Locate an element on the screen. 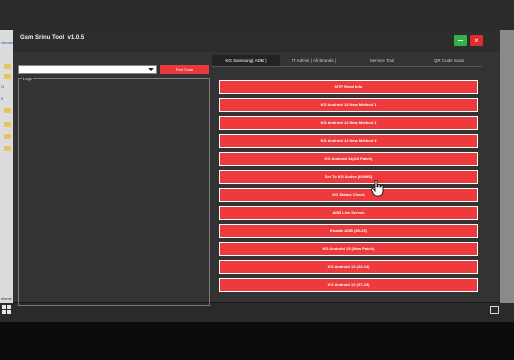  kg-status-check-button: KG Status Check is located at coordinates (348, 195).